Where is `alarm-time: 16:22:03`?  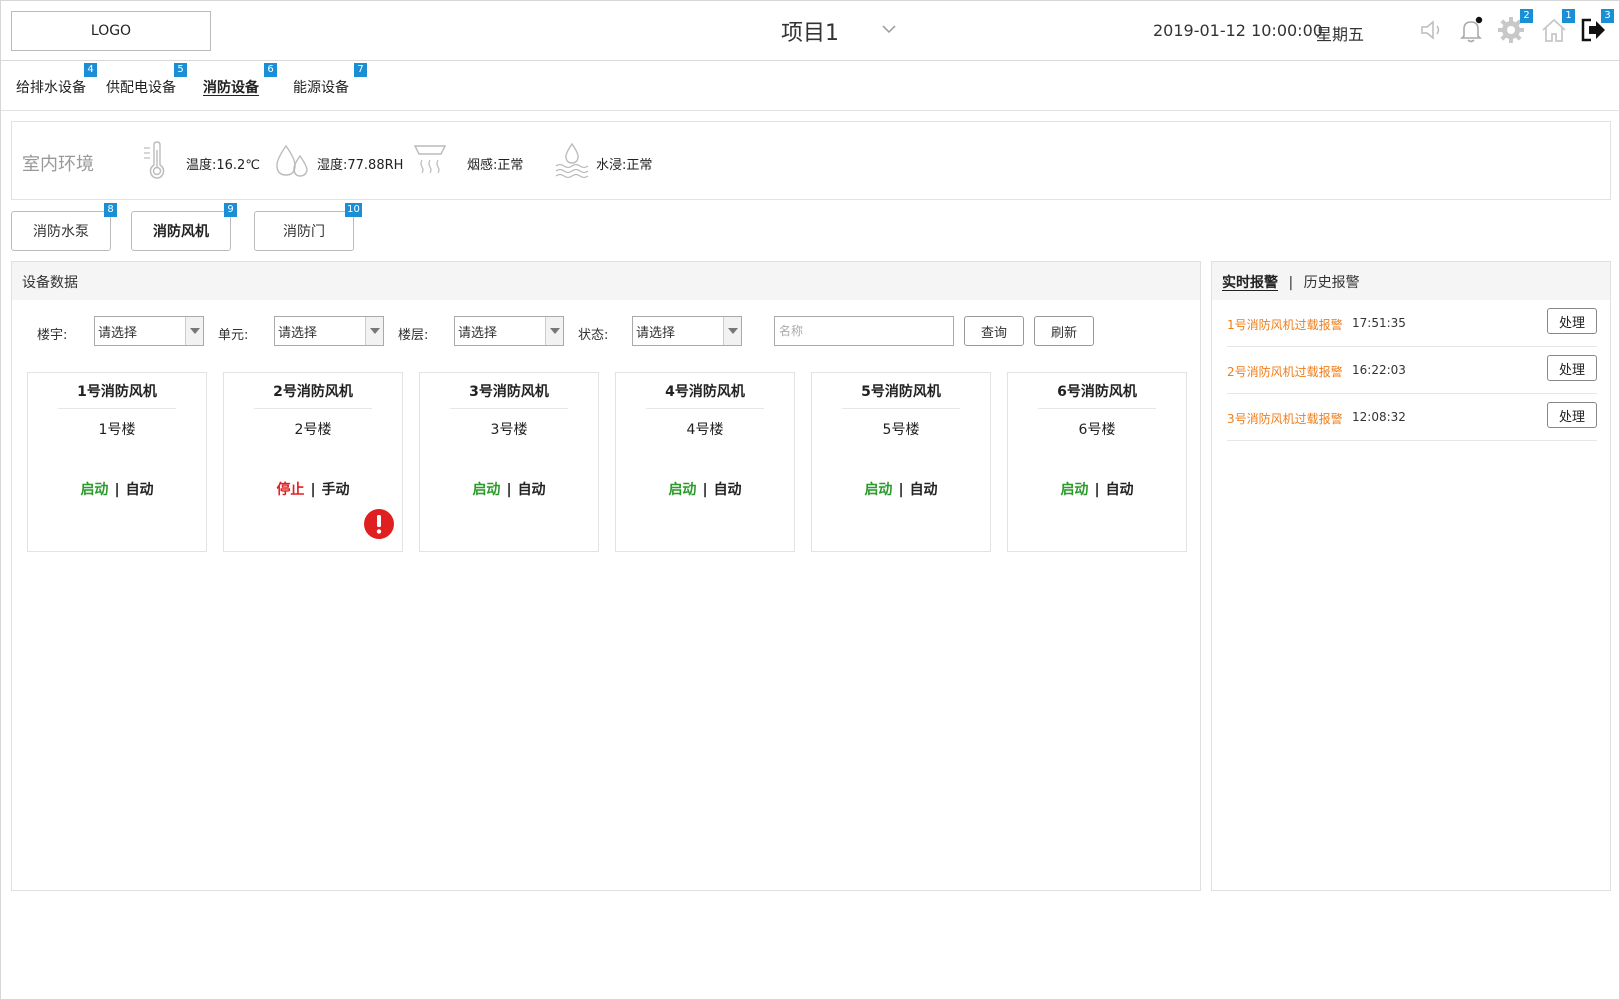 alarm-time: 16:22:03 is located at coordinates (1379, 370).